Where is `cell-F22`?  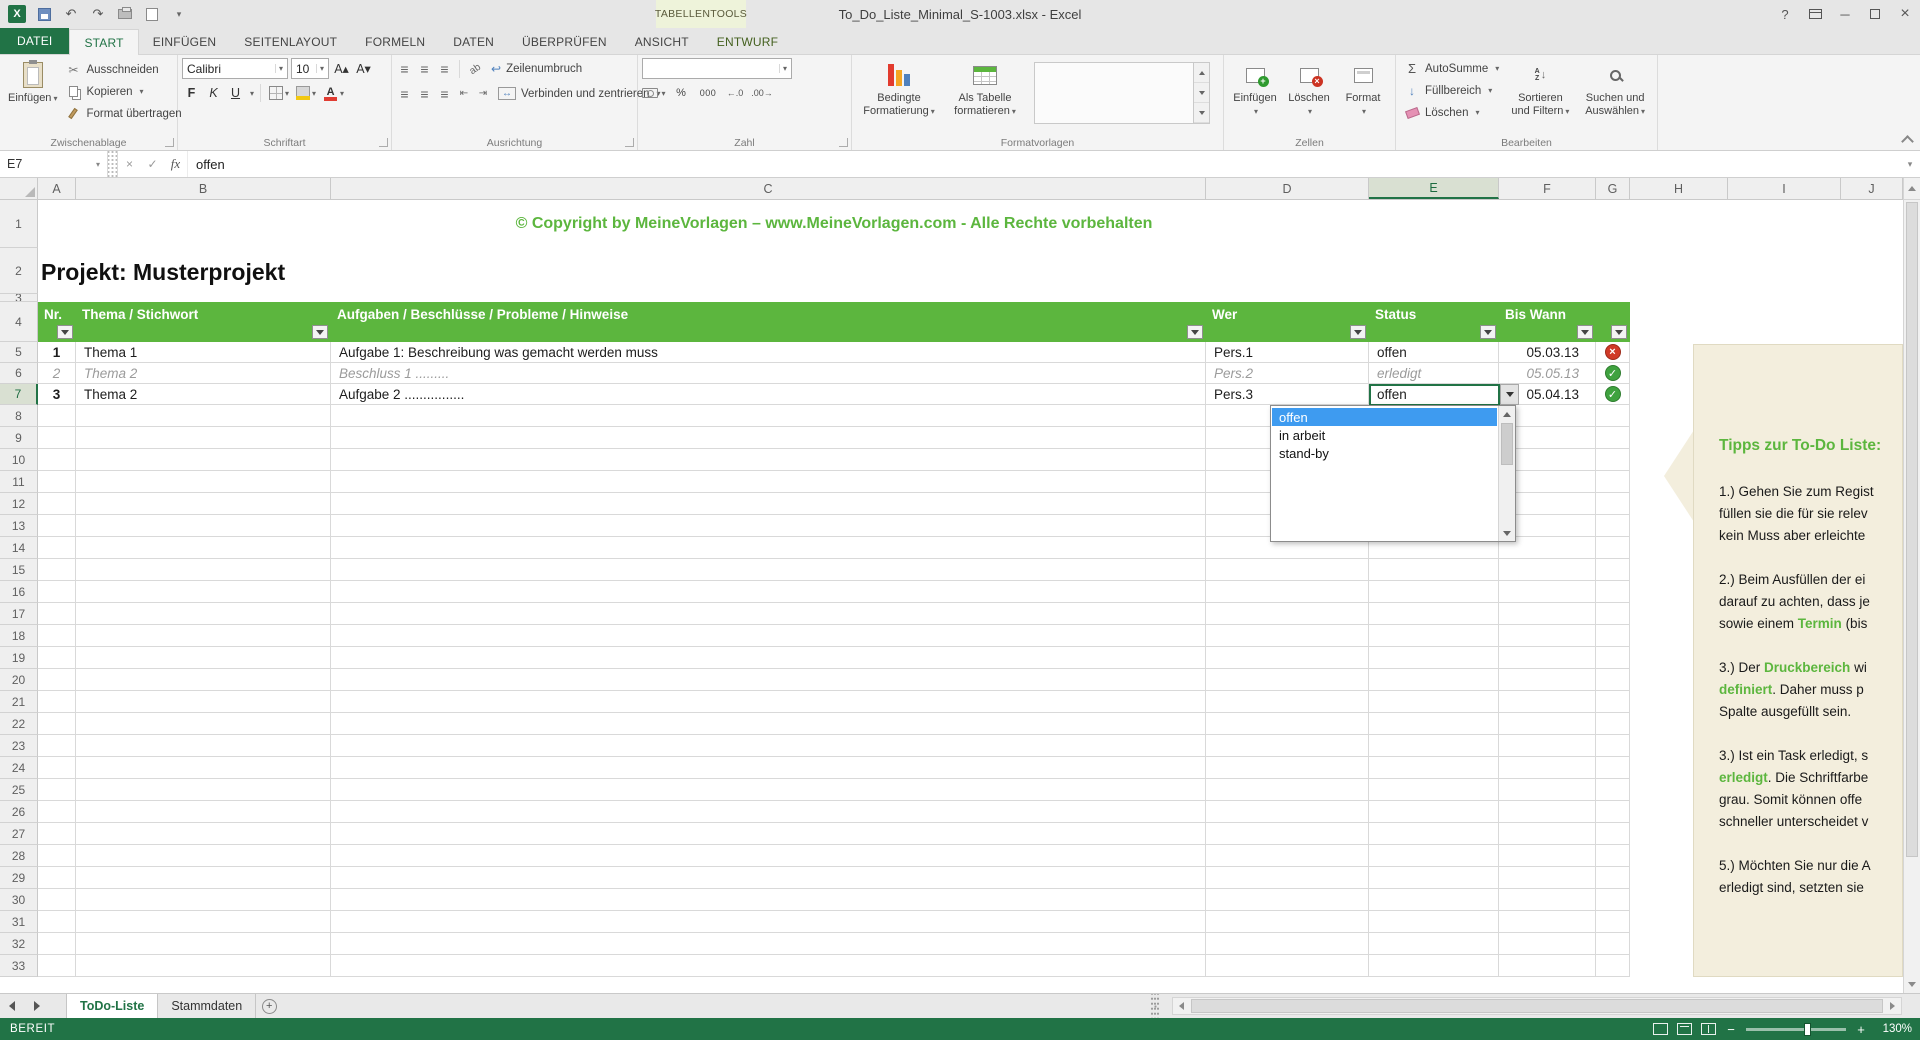 cell-F22 is located at coordinates (1547, 724).